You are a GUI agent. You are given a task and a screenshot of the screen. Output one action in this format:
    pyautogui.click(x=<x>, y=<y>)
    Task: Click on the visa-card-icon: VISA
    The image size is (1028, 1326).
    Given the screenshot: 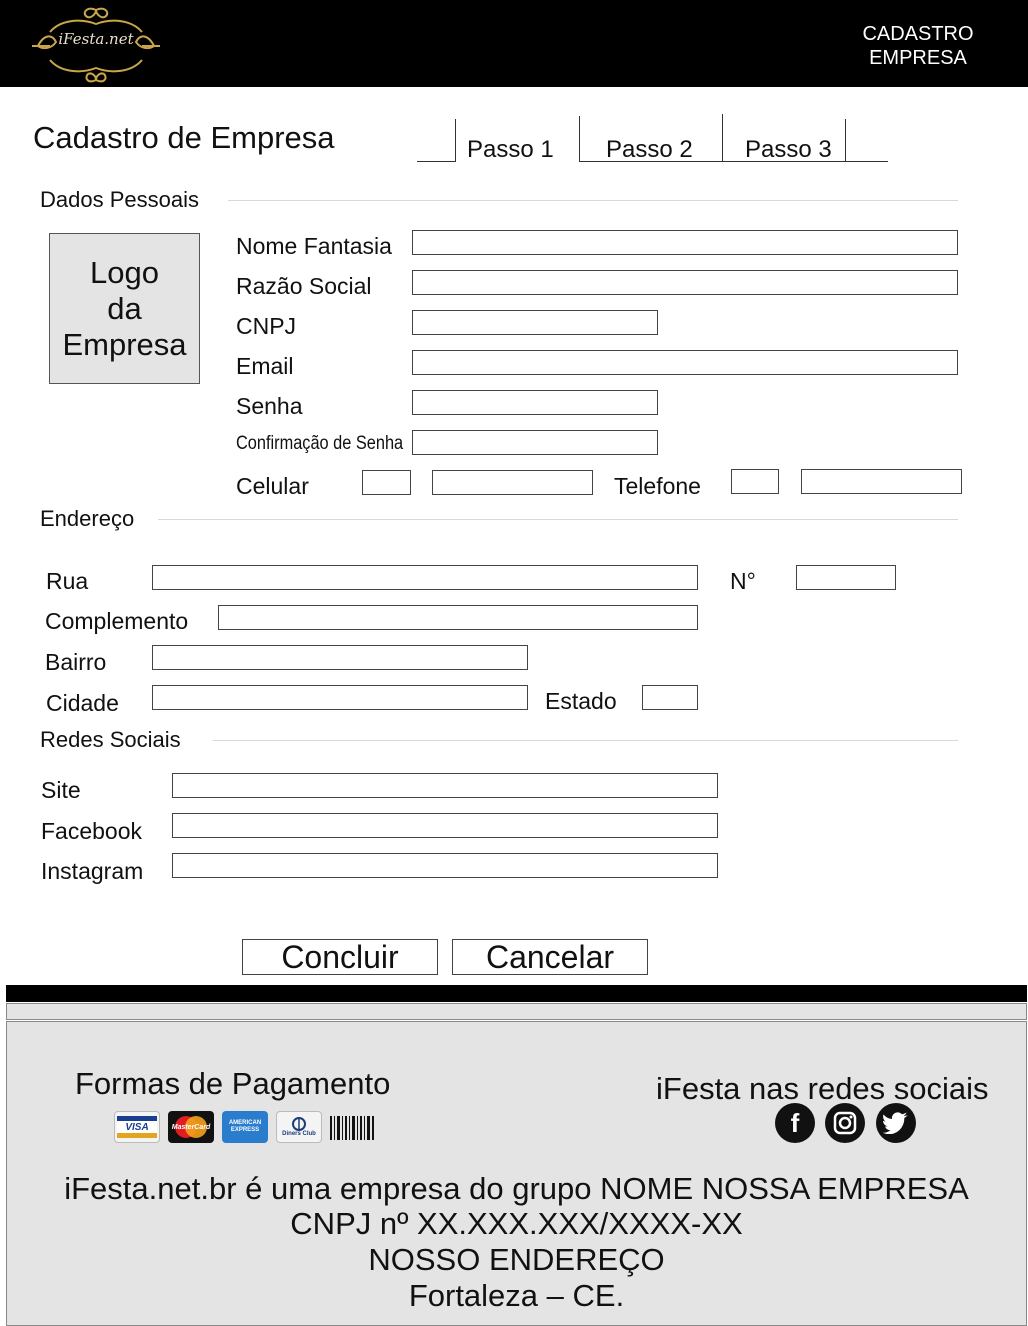 What is the action you would take?
    pyautogui.click(x=137, y=1127)
    